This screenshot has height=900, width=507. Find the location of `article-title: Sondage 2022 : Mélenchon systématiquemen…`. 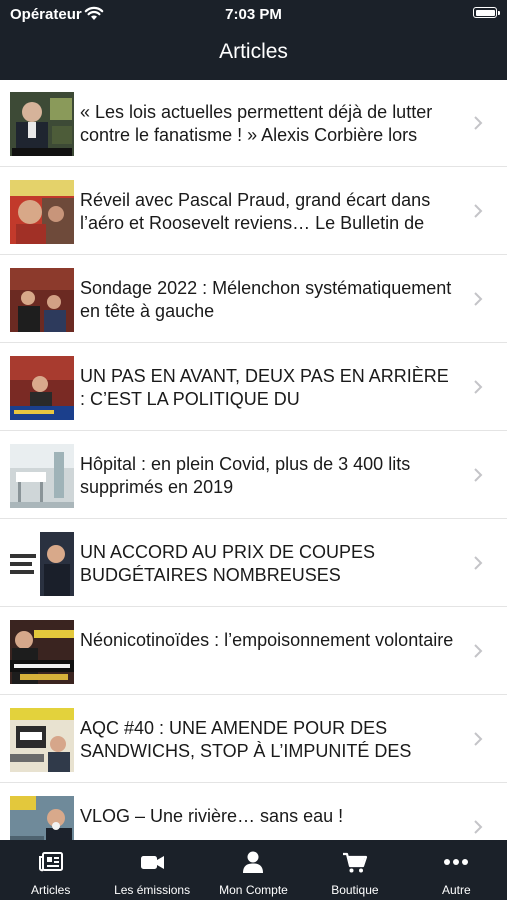

article-title: Sondage 2022 : Mélenchon systématiquemen… is located at coordinates (266, 299).